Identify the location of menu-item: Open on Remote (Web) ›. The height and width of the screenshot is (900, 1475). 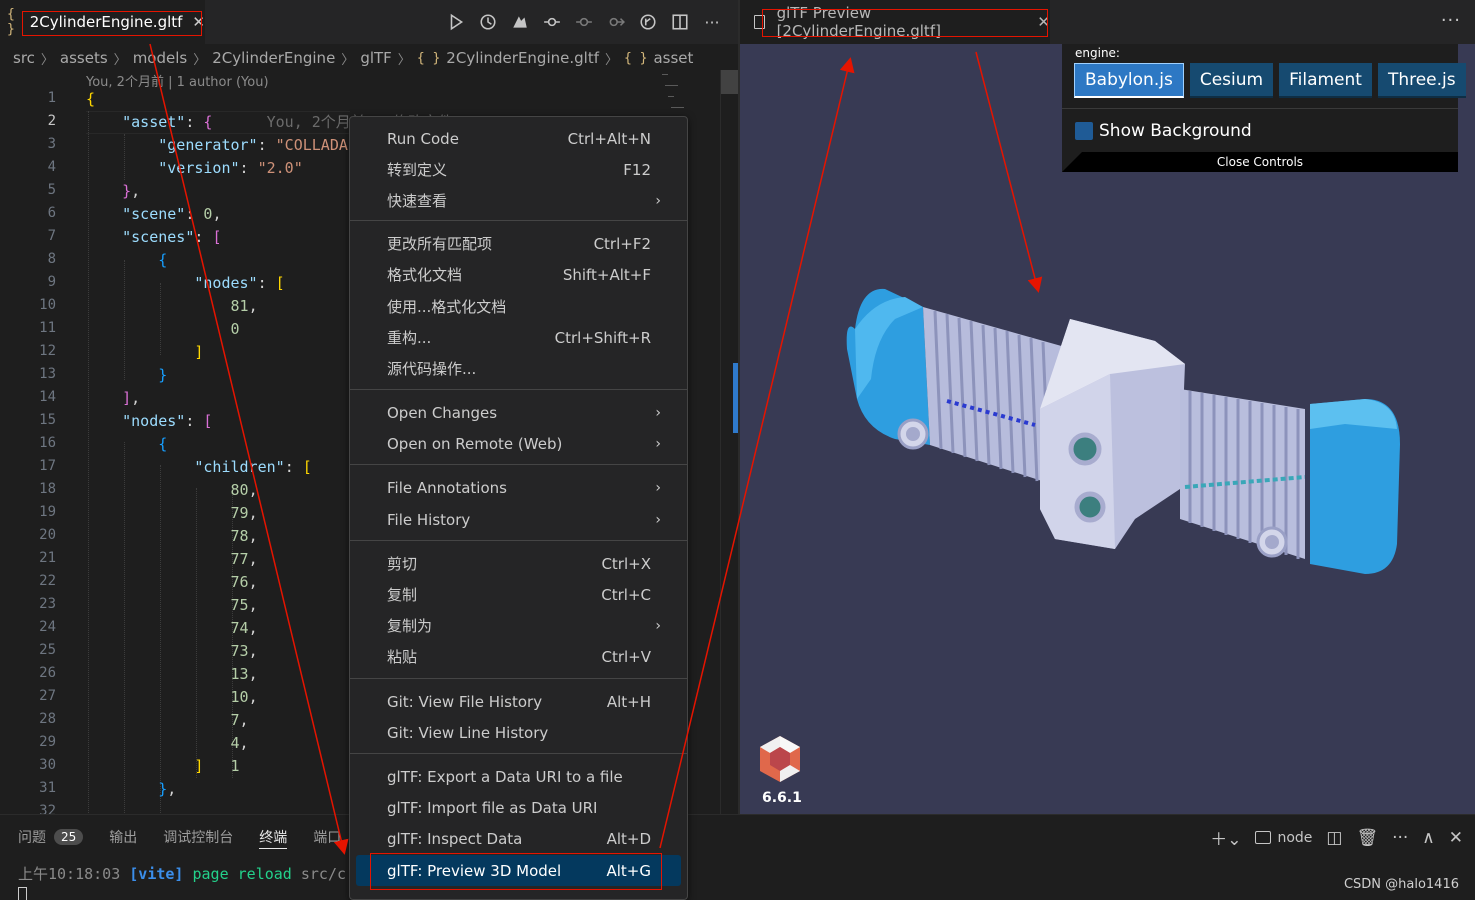
(518, 443).